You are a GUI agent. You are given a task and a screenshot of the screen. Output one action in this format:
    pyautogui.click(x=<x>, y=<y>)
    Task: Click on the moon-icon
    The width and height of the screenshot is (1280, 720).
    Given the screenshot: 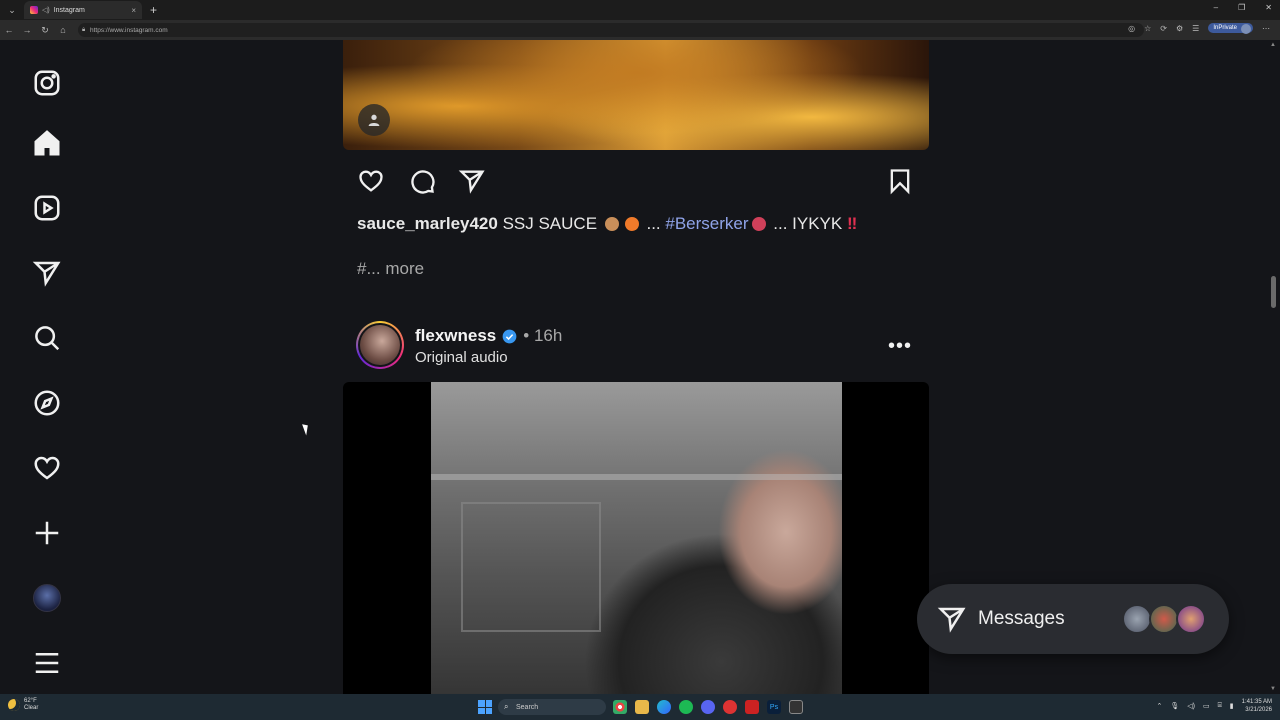 What is the action you would take?
    pyautogui.click(x=14, y=705)
    